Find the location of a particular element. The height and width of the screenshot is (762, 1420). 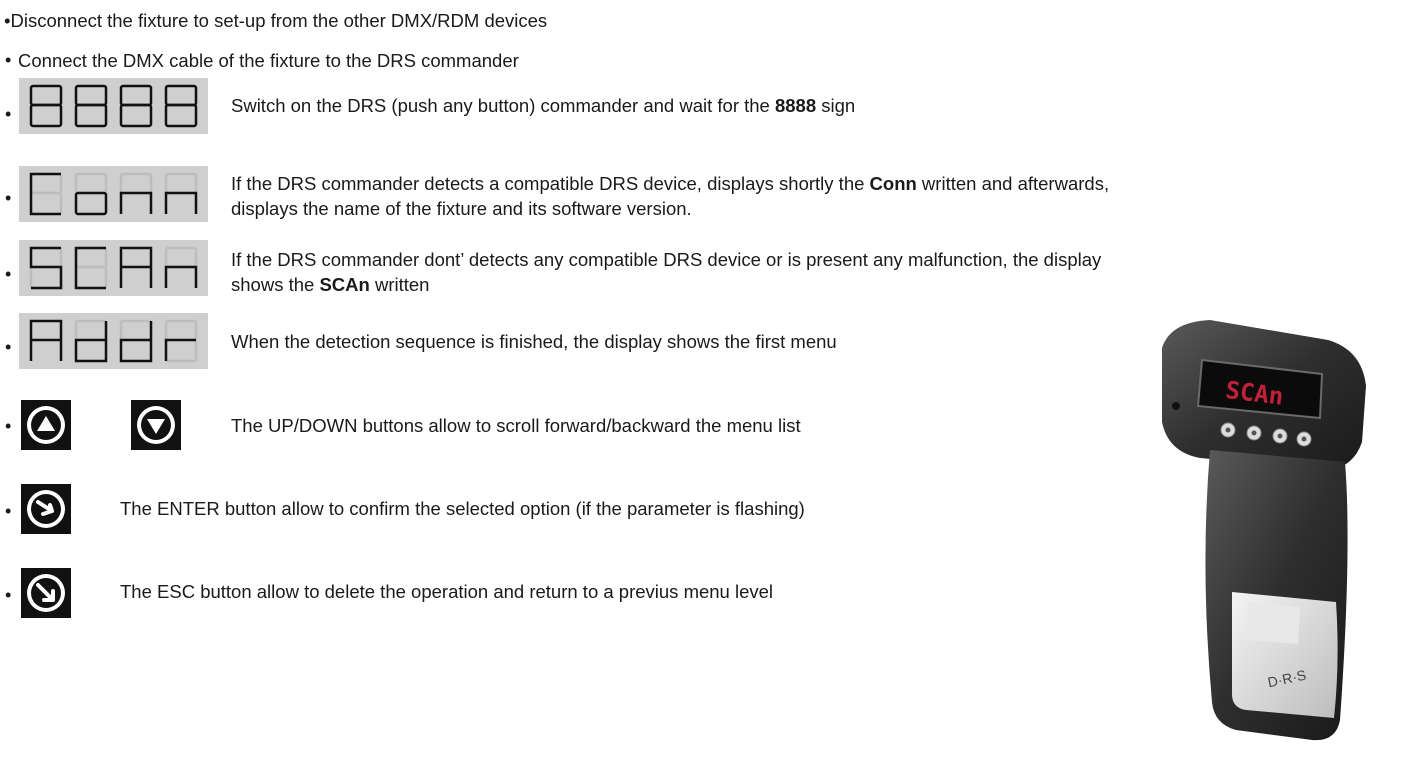

digit-r is located at coordinates (181, 341).